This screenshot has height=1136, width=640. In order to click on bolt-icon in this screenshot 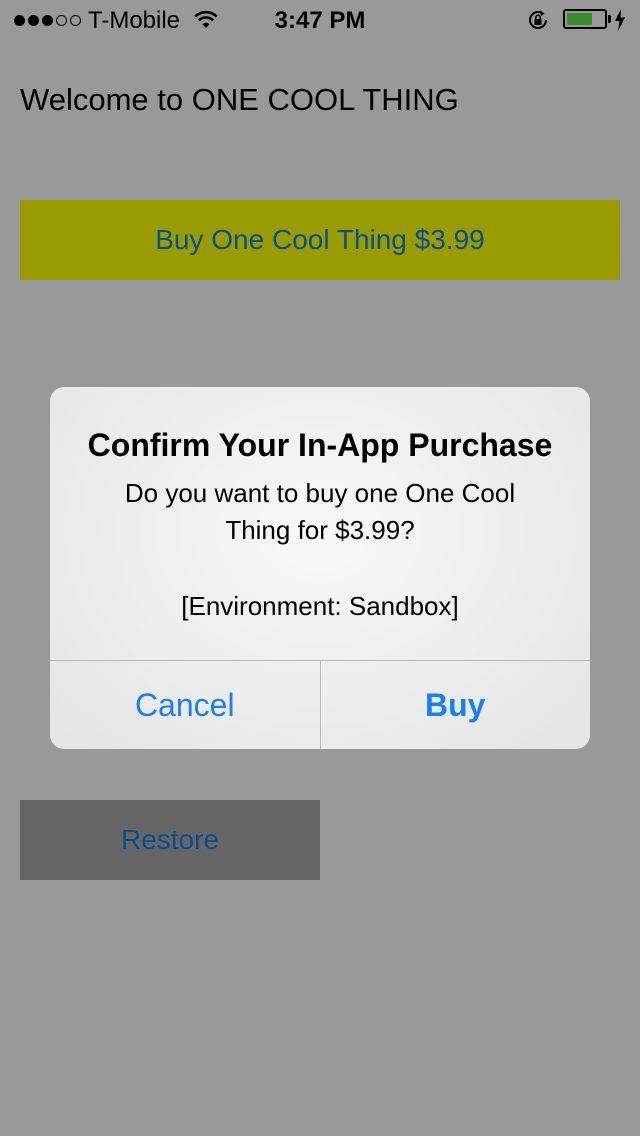, I will do `click(620, 22)`.